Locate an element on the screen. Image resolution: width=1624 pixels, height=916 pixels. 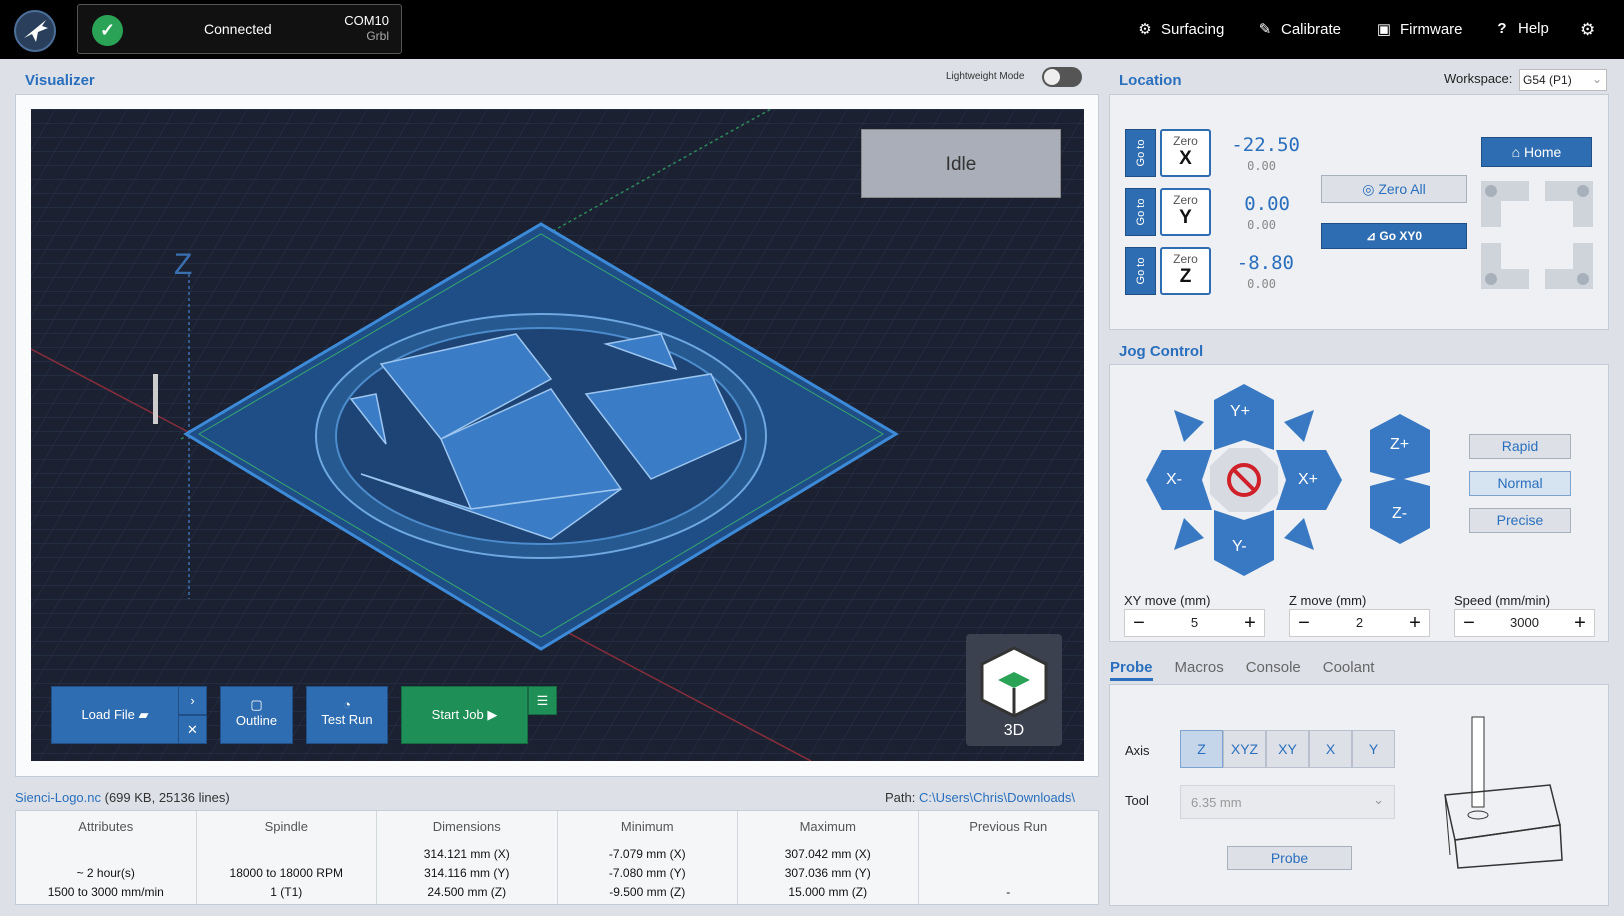
goto-x-button: Go to is located at coordinates (1140, 153).